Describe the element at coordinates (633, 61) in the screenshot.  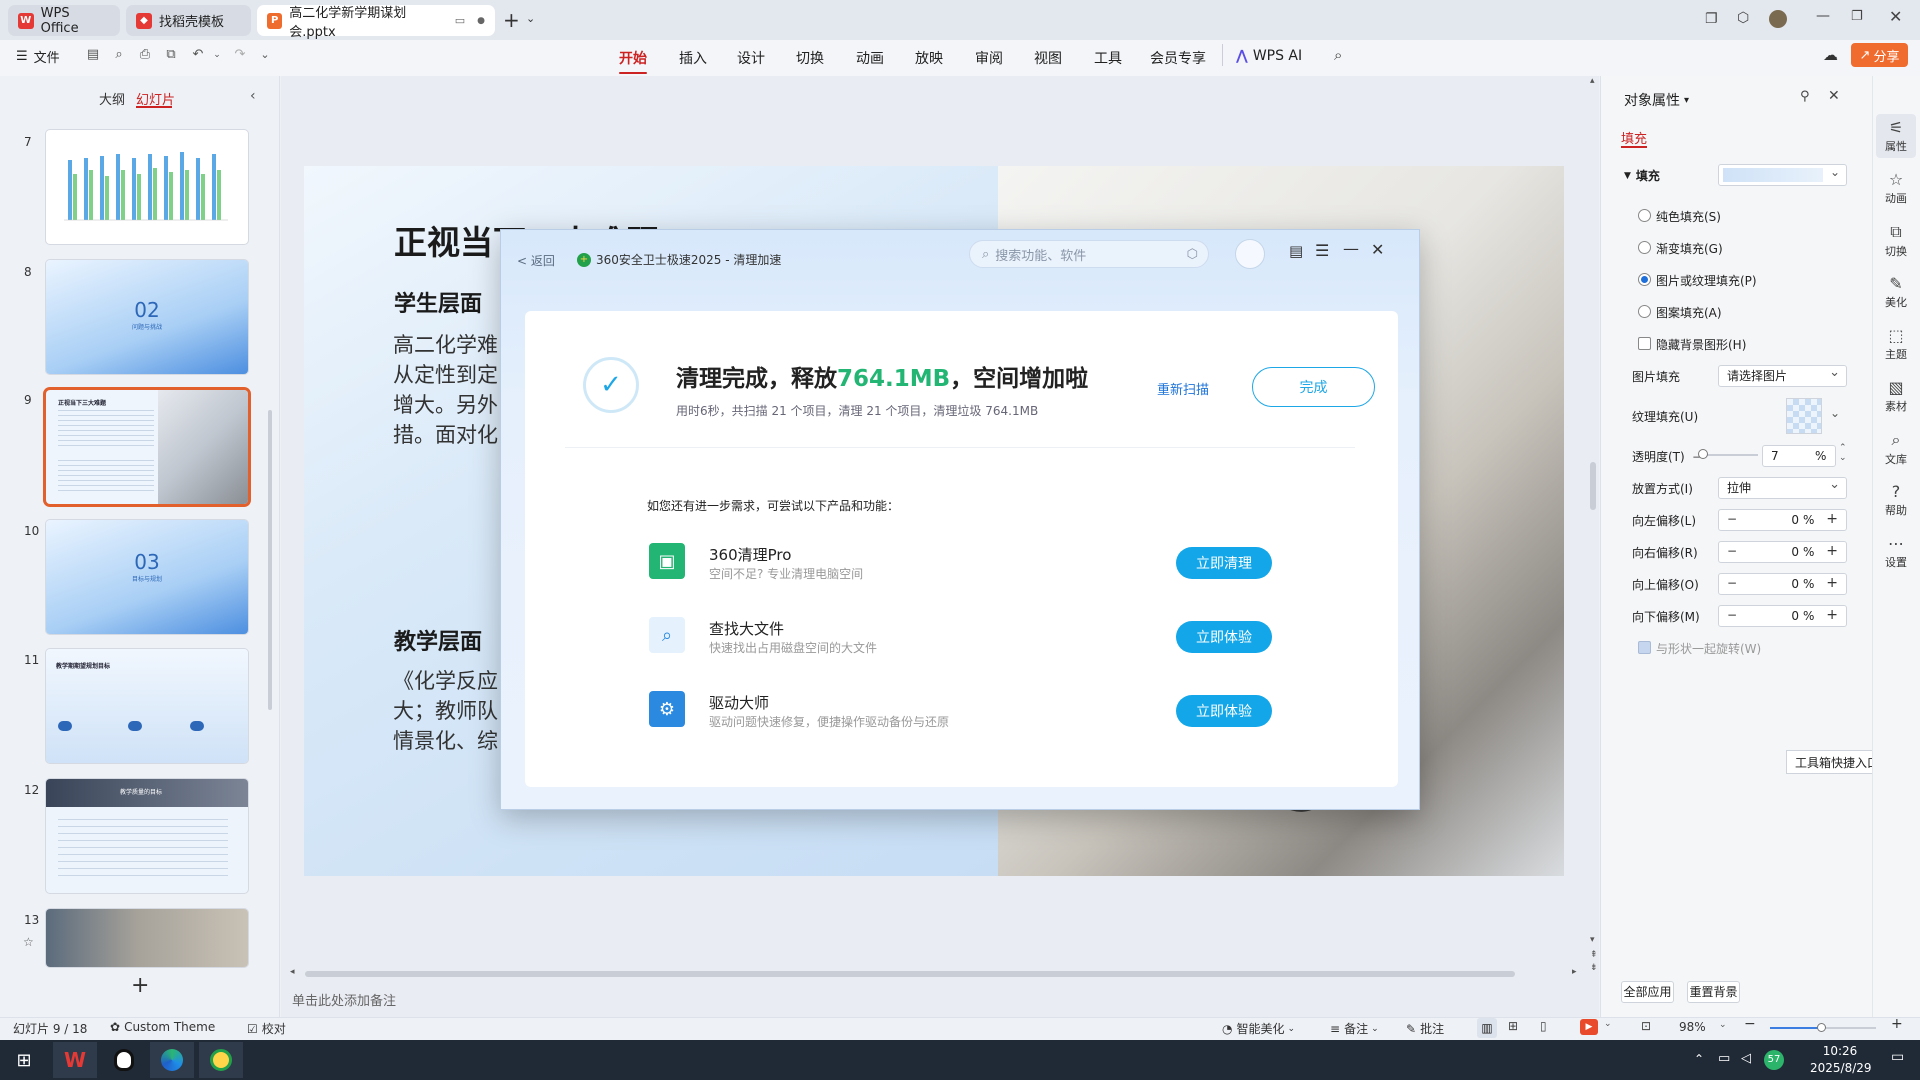
I see `menu-home: 开始` at that location.